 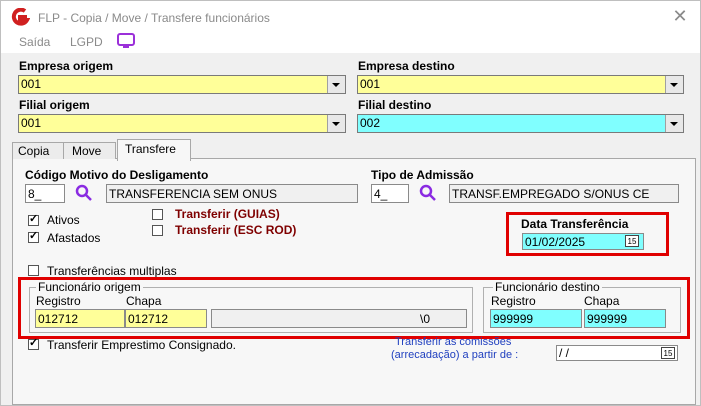 What do you see at coordinates (455, 355) in the screenshot?
I see `comissoes-label-line2: (arrecadação) a partir de :` at bounding box center [455, 355].